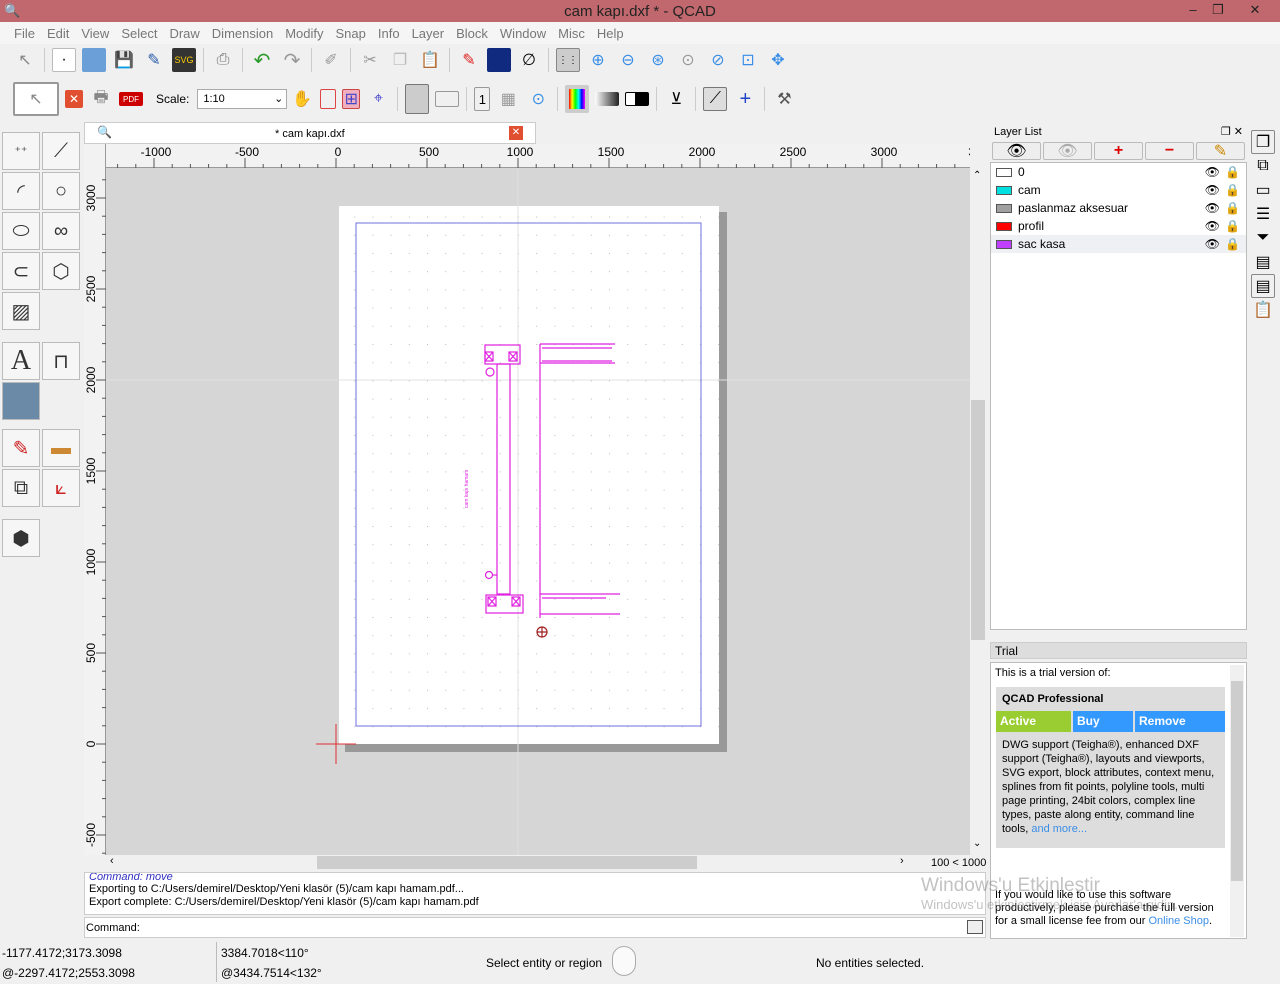 This screenshot has height=984, width=1280. What do you see at coordinates (21, 538) in the screenshot?
I see `3d-box-tool-icon: ⬢` at bounding box center [21, 538].